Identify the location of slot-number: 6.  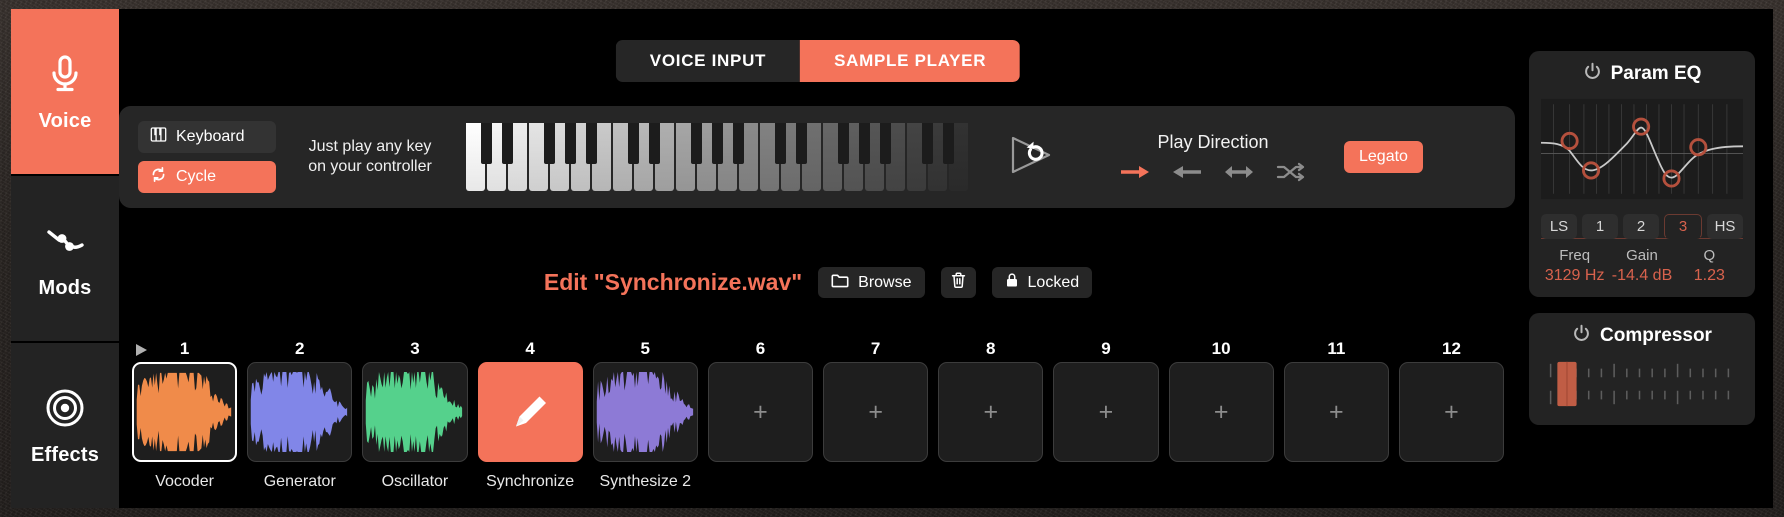
(760, 349).